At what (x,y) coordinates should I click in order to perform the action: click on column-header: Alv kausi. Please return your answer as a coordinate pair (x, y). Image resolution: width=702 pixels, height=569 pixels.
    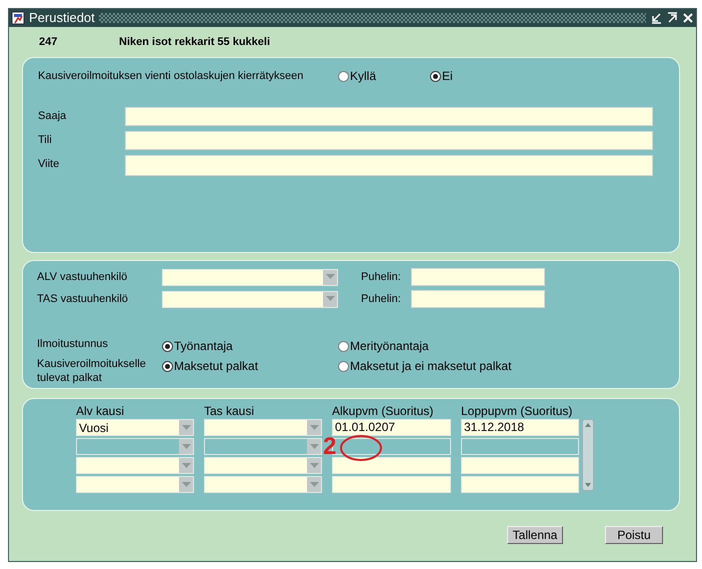
    Looking at the image, I should click on (101, 411).